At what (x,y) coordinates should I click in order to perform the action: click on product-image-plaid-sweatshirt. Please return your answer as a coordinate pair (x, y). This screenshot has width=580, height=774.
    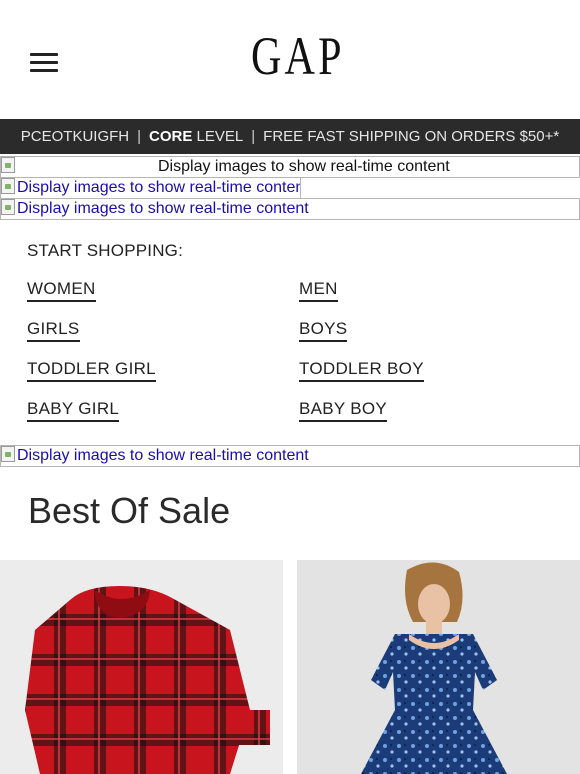
    Looking at the image, I should click on (141, 667).